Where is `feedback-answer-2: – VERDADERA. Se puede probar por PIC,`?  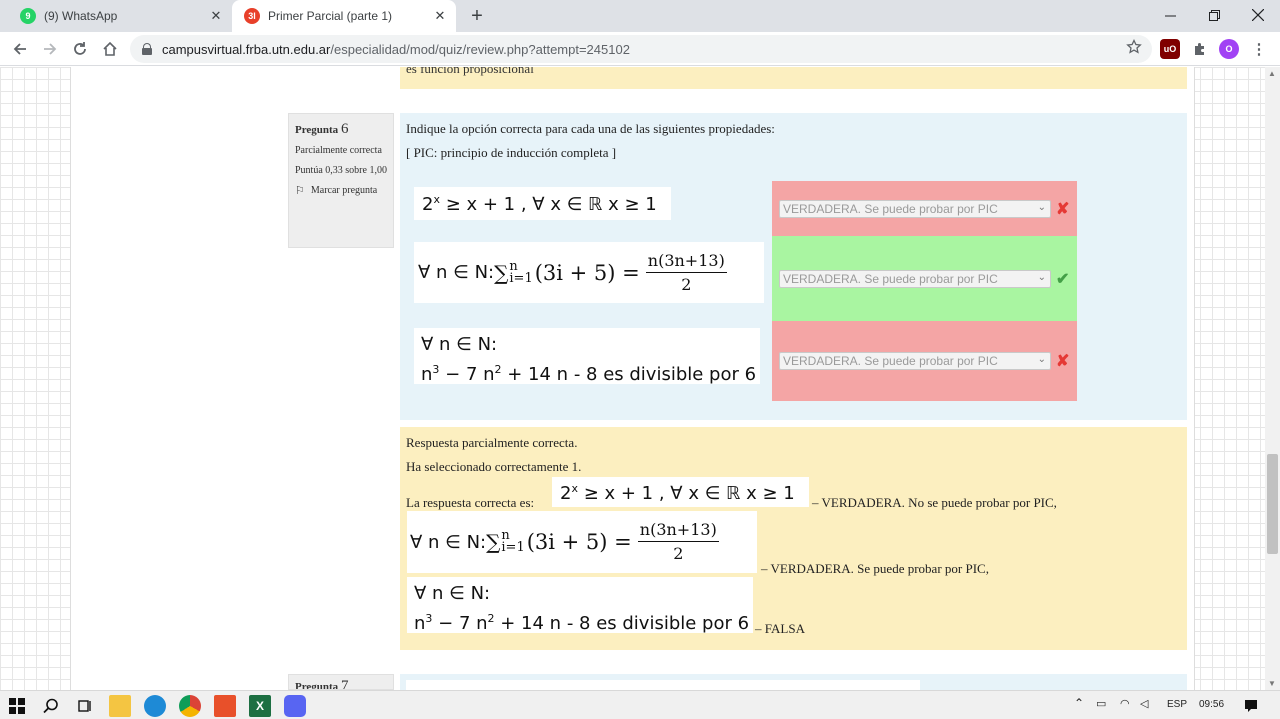
feedback-answer-2: – VERDADERA. Se puede probar por PIC, is located at coordinates (875, 568).